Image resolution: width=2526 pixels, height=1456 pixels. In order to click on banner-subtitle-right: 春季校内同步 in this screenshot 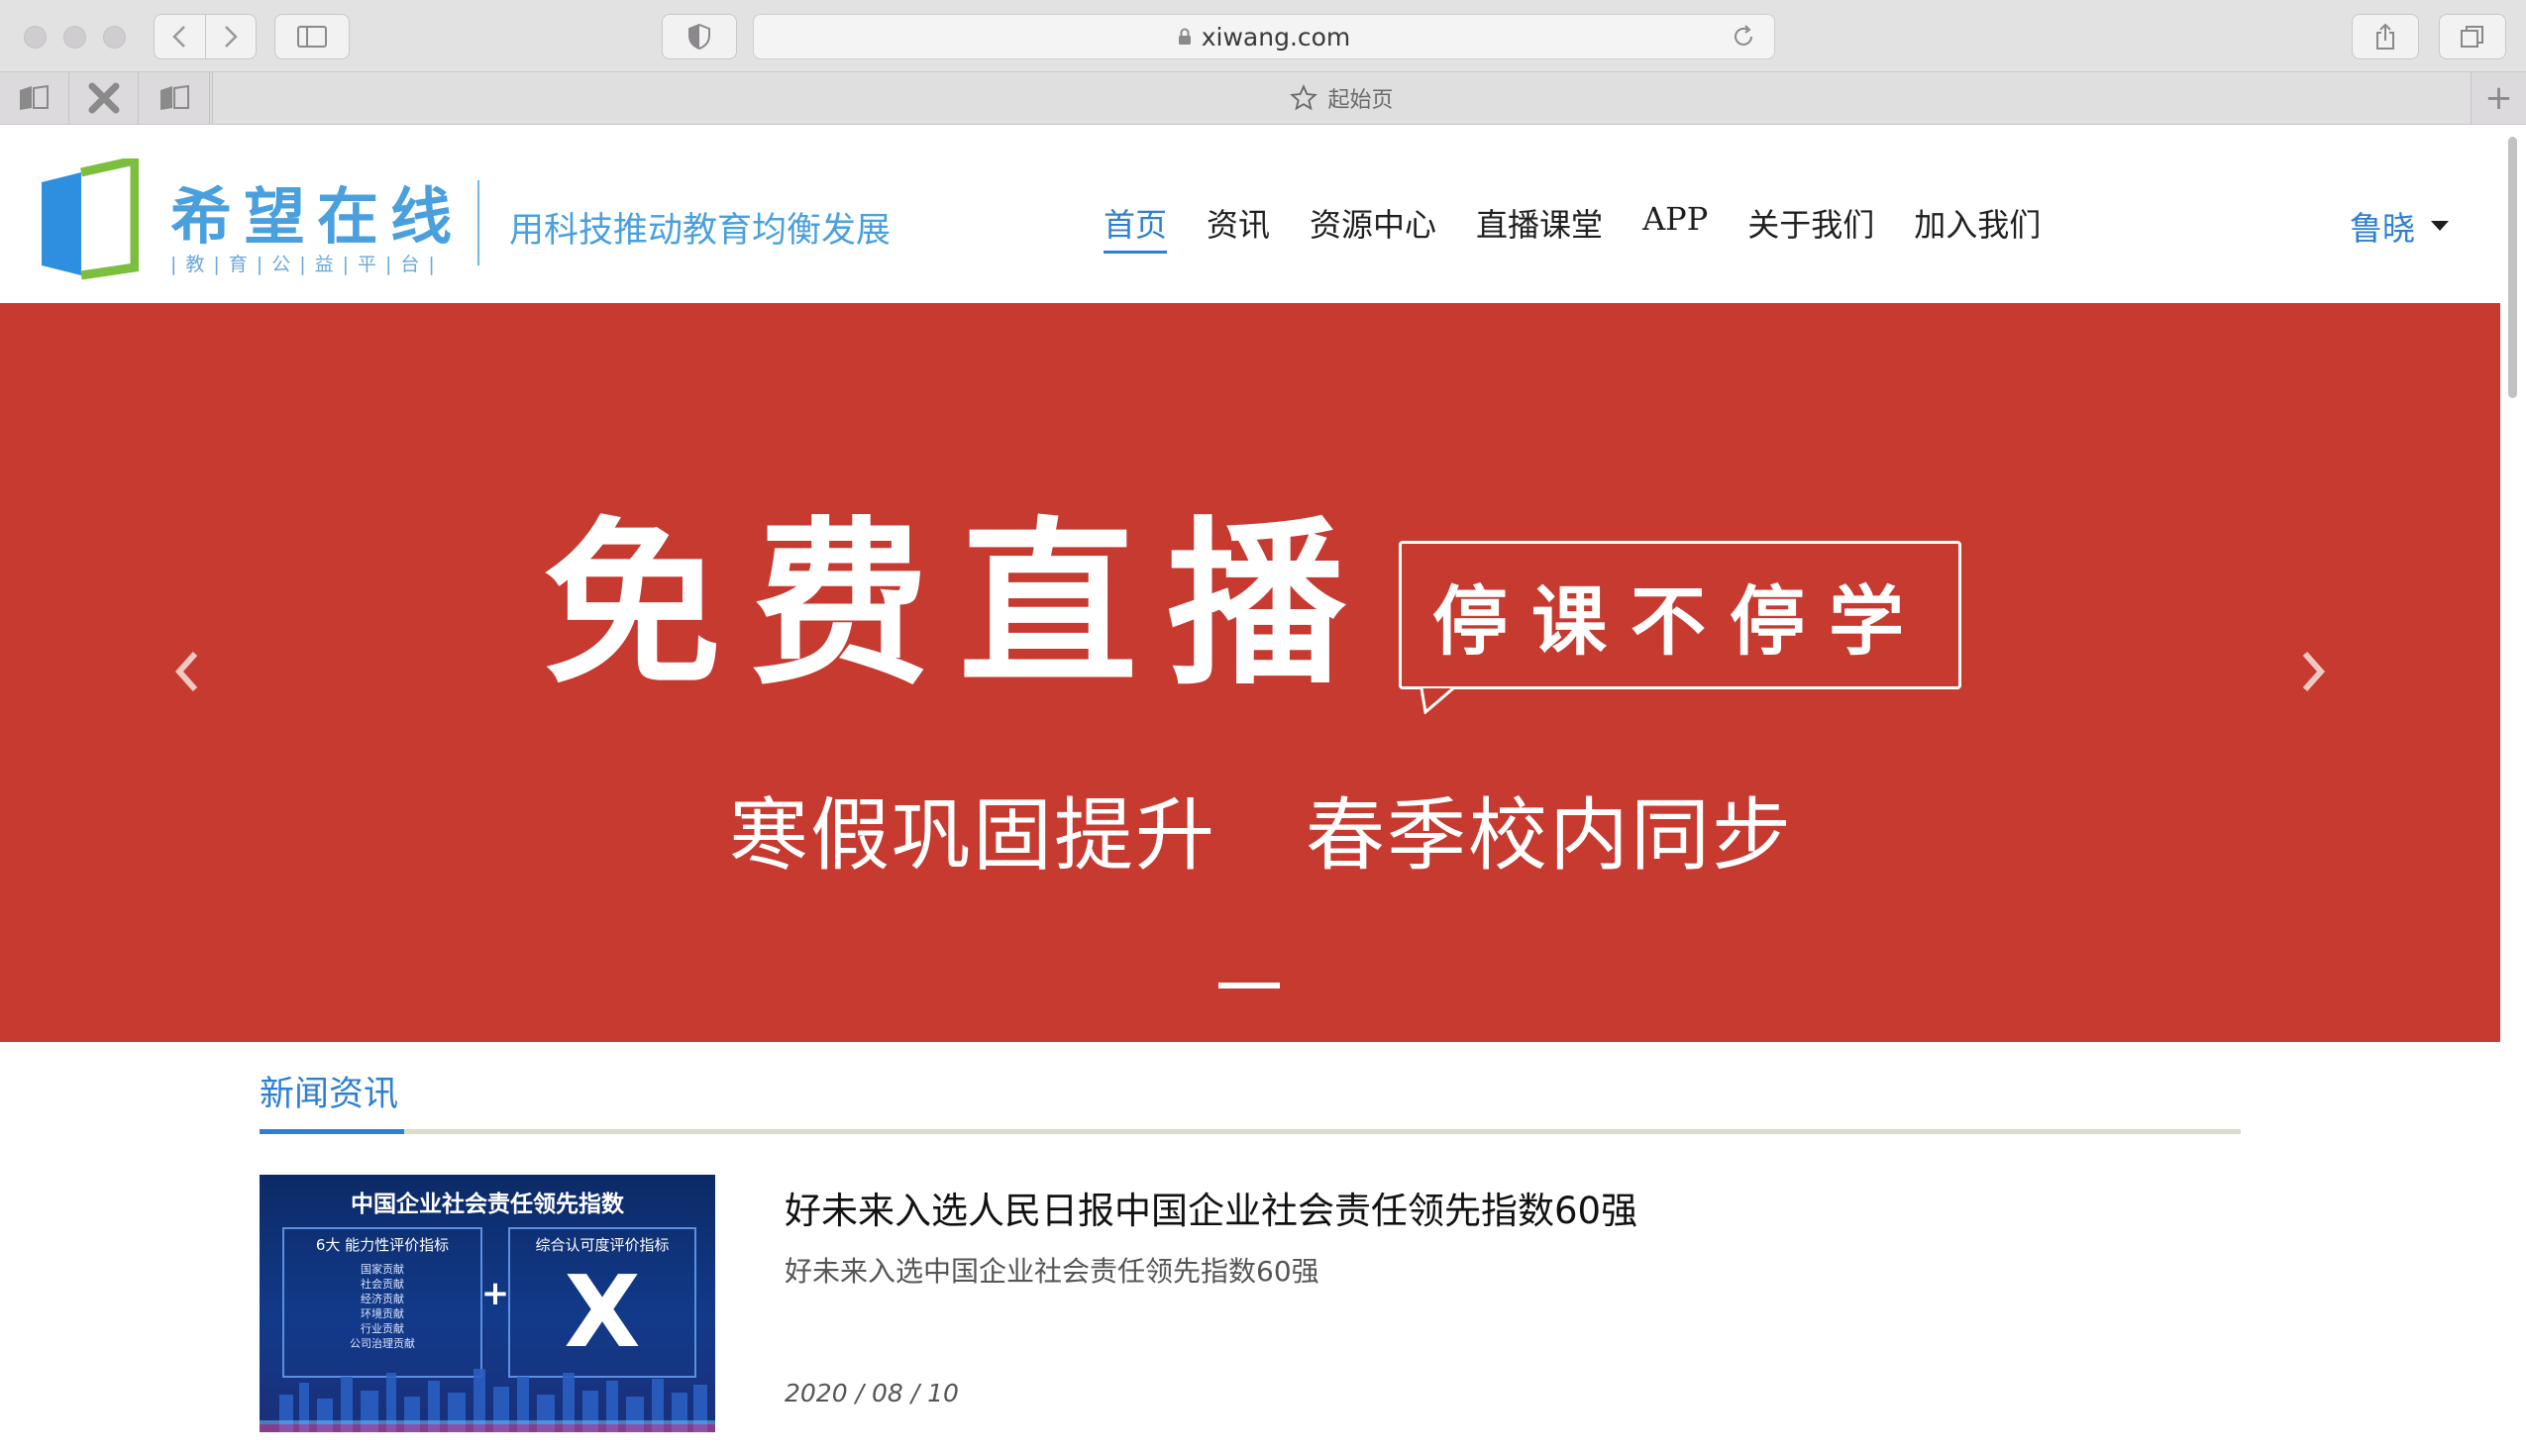, I will do `click(1550, 835)`.